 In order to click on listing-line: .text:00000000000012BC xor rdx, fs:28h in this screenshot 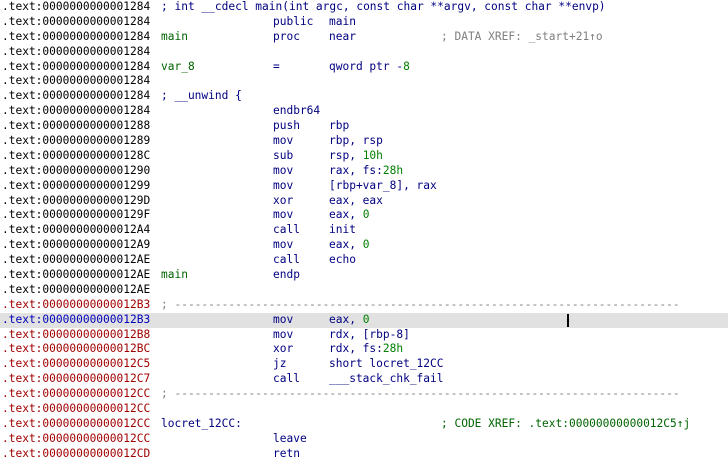, I will do `click(364, 349)`.